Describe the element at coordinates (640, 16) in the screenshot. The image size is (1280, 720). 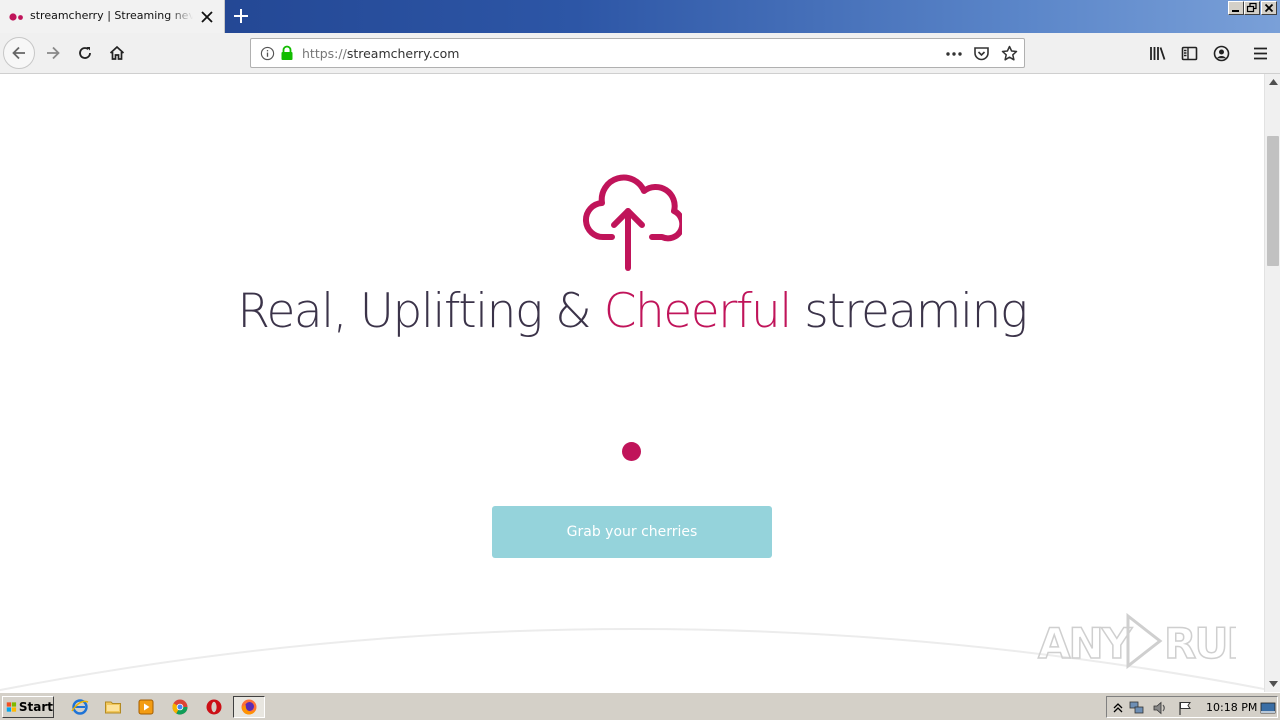
I see `title-bar: streamcherry | Streaming never been` at that location.